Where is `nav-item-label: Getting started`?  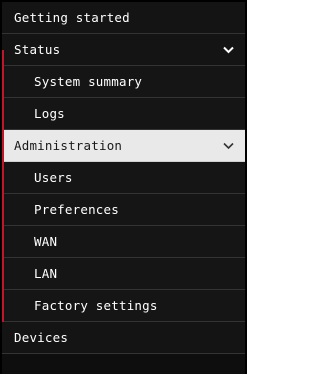 nav-item-label: Getting started is located at coordinates (72, 17).